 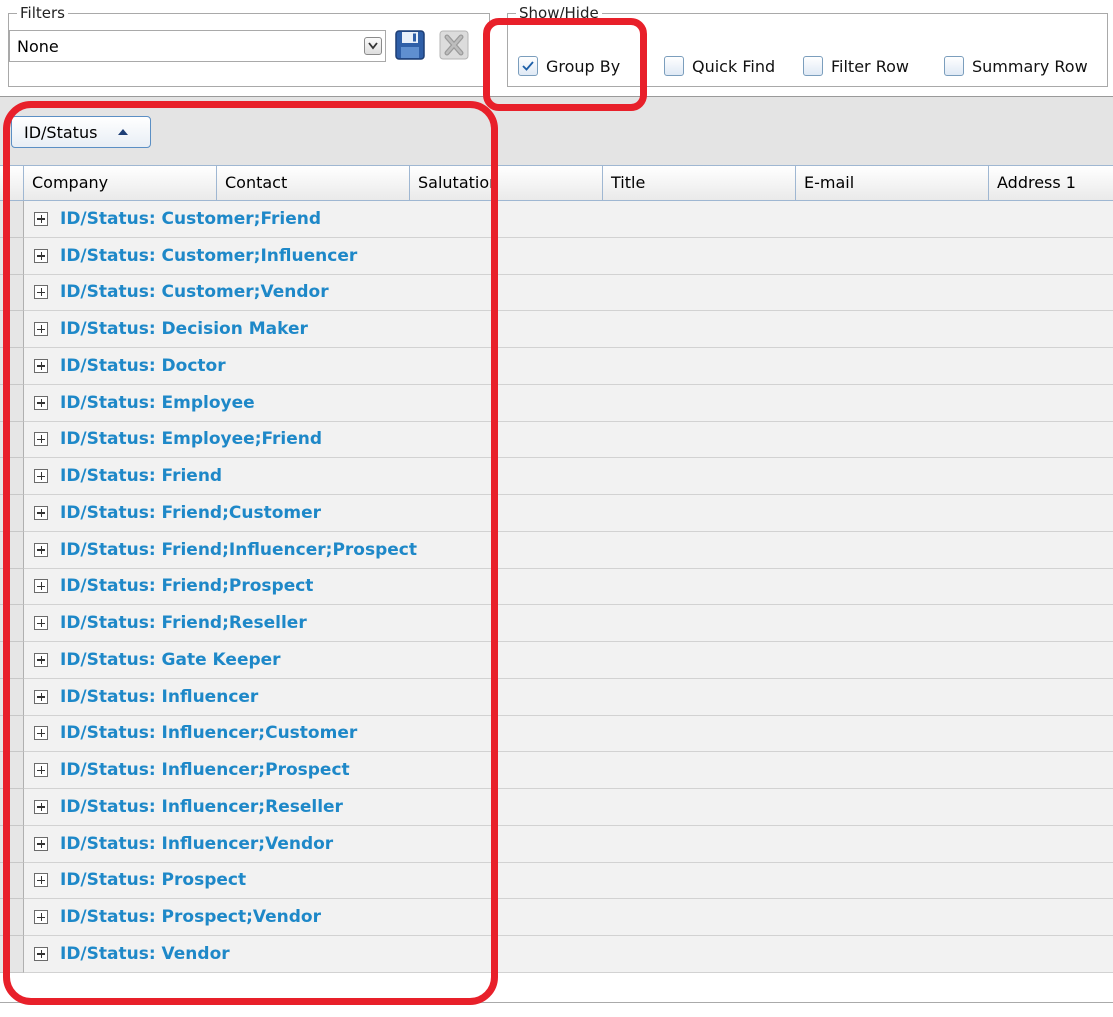 I want to click on checkbox-checked, so click(x=528, y=66).